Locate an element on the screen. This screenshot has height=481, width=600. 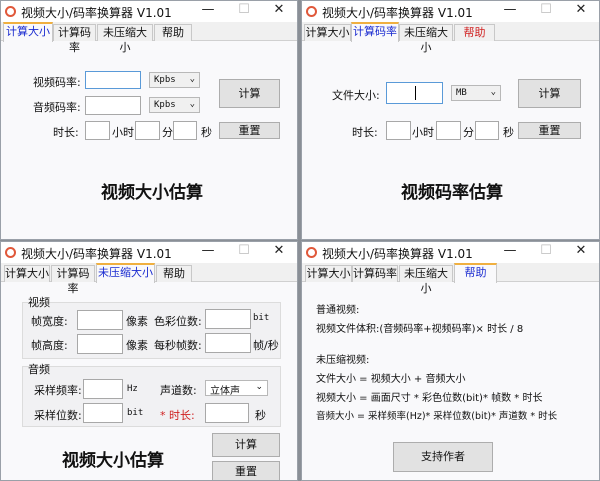
video-bitrate-label: 视频码率: is located at coordinates (57, 82).